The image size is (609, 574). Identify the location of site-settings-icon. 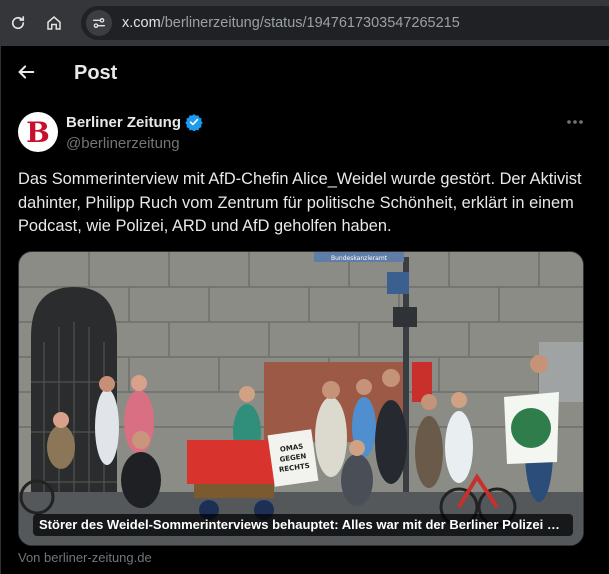
(99, 23).